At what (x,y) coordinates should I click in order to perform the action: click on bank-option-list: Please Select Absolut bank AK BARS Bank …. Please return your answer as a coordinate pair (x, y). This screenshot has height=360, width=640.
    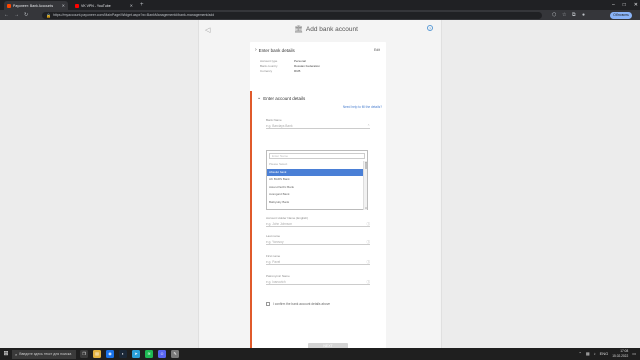
    Looking at the image, I should click on (315, 183).